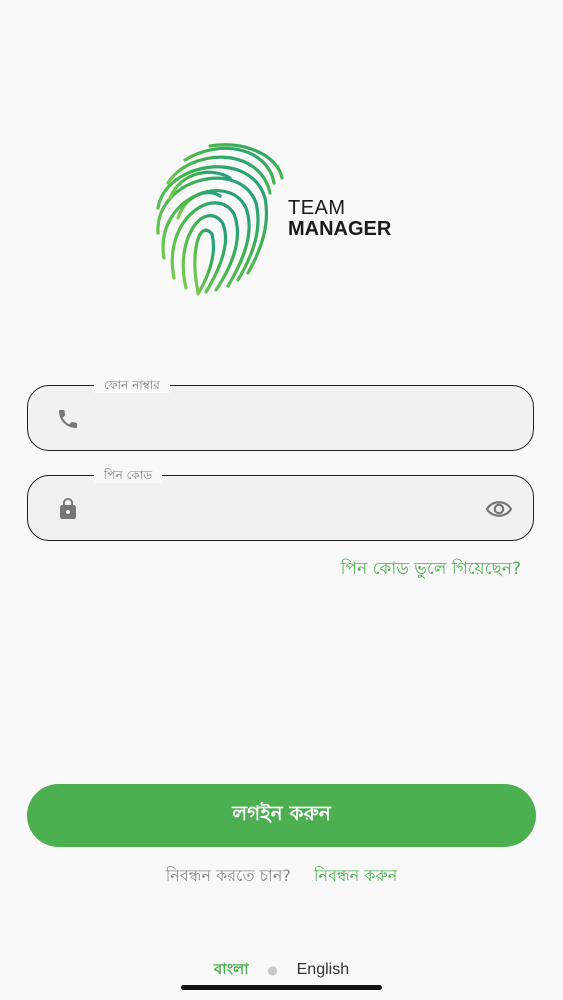 This screenshot has height=1000, width=563. I want to click on register-row: নিবন্ধন করতে চান? নিবন্ধন করুন, so click(281, 876).